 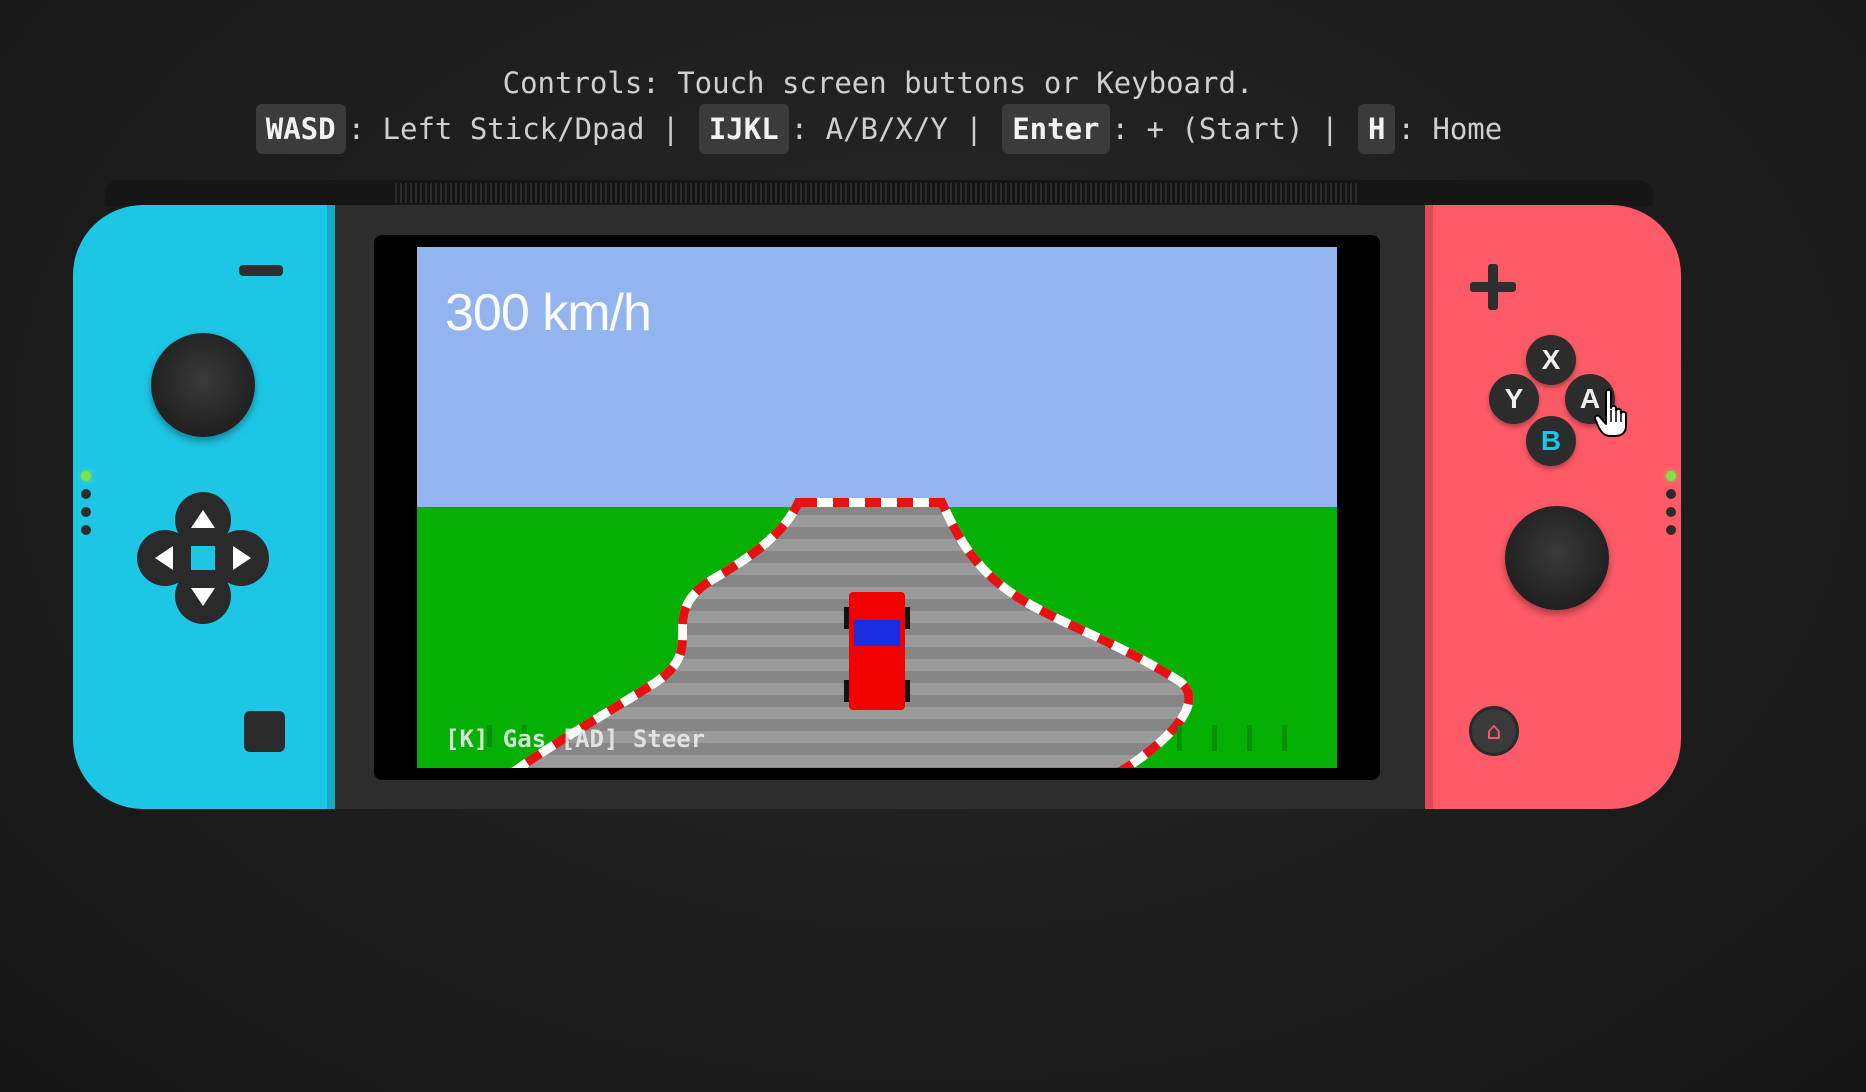 What do you see at coordinates (1610, 412) in the screenshot?
I see `hand-cursor-icon` at bounding box center [1610, 412].